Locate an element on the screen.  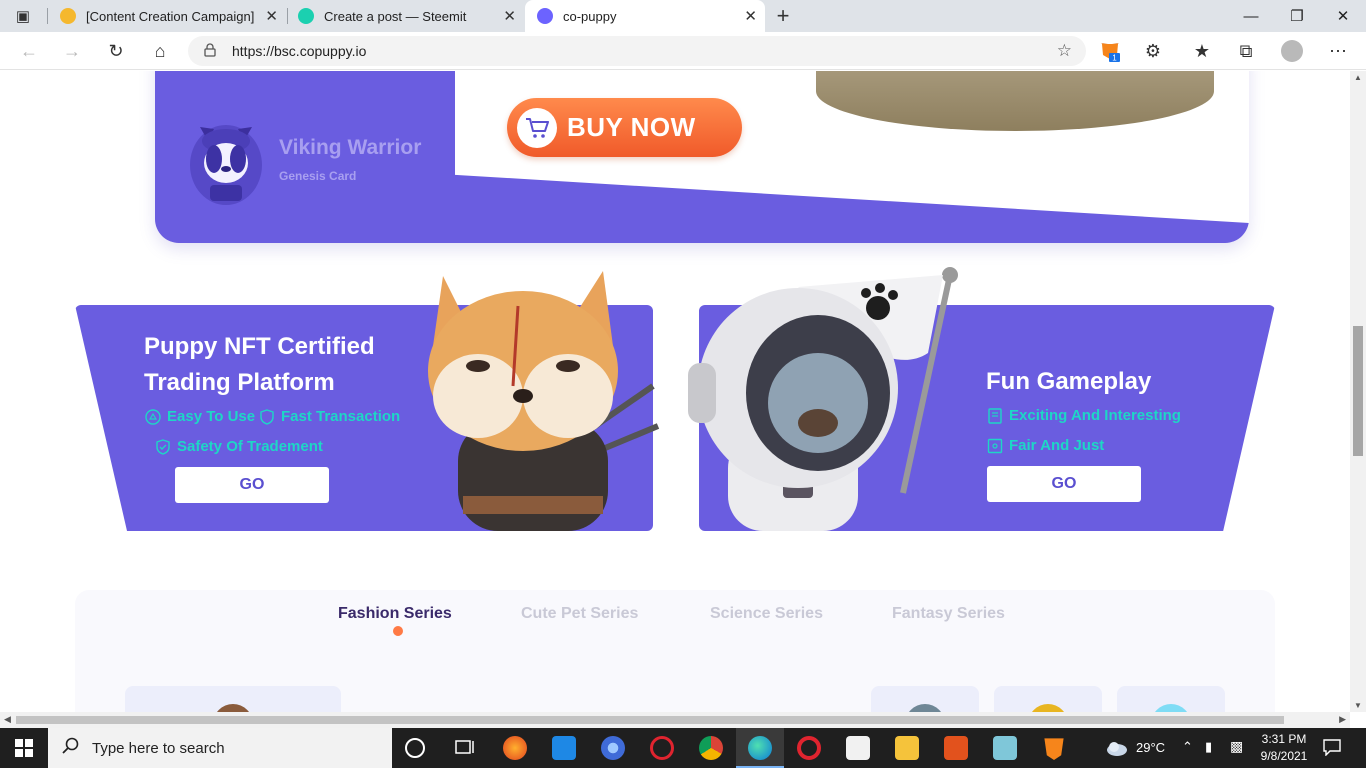
astronaut-puppy-mascot is located at coordinates (823, 397).